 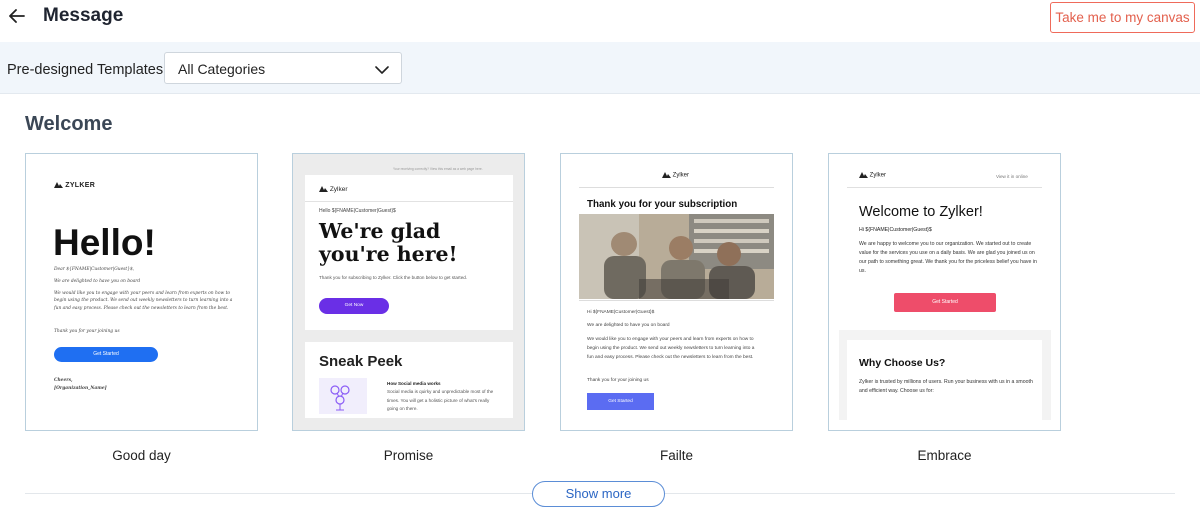 I want to click on section-title: Welcome, so click(x=69, y=124).